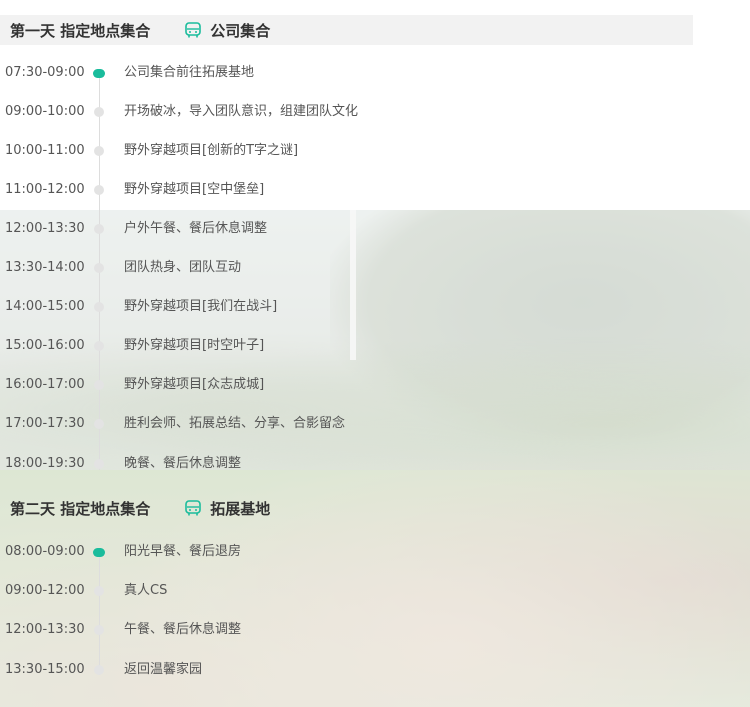 The width and height of the screenshot is (750, 707). I want to click on time-label: 09:00-10:00, so click(45, 111).